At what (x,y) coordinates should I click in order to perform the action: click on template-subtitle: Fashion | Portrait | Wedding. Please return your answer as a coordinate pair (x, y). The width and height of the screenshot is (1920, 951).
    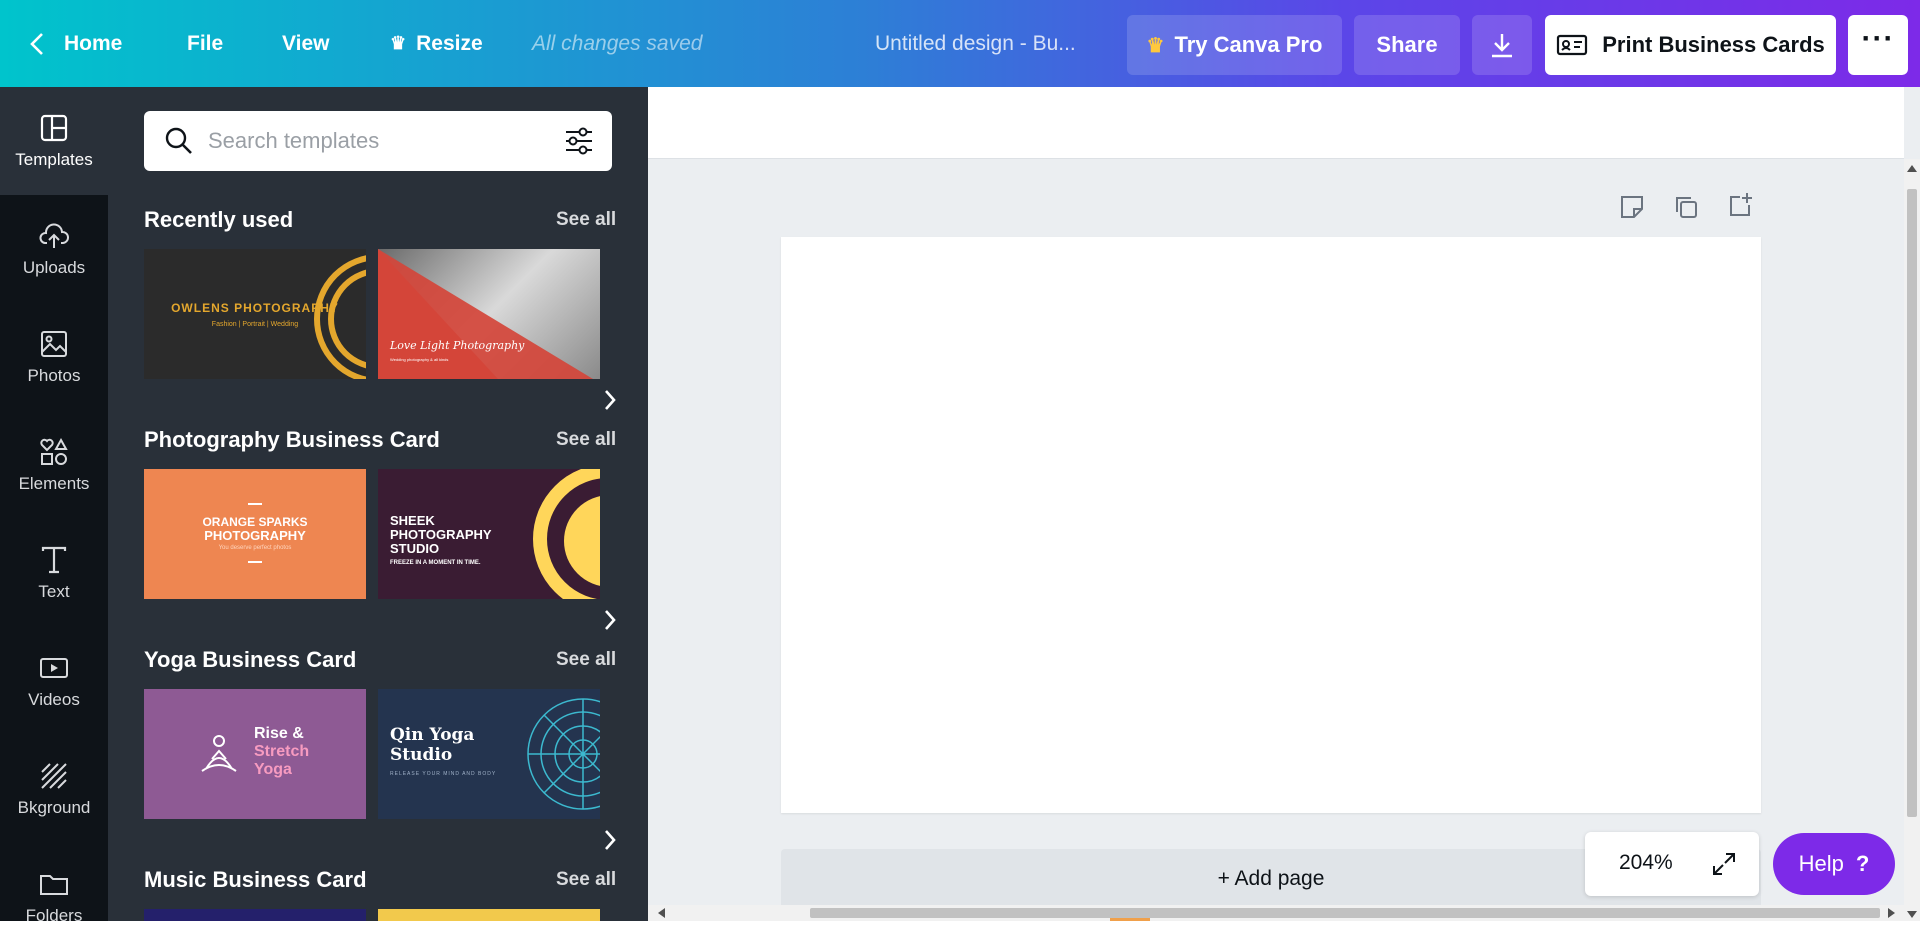
    Looking at the image, I should click on (255, 324).